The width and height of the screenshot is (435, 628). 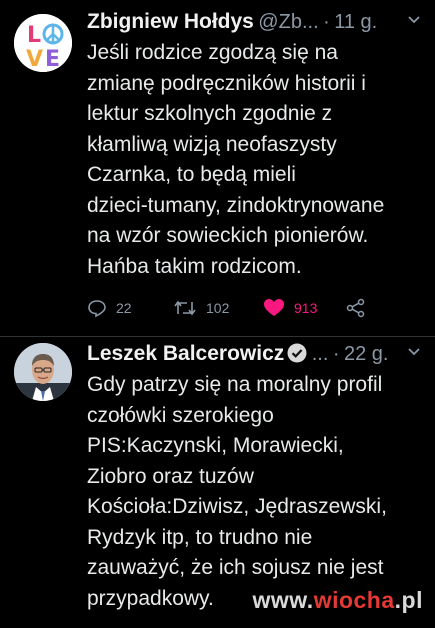 I want to click on svg-text: E, so click(x=52, y=59).